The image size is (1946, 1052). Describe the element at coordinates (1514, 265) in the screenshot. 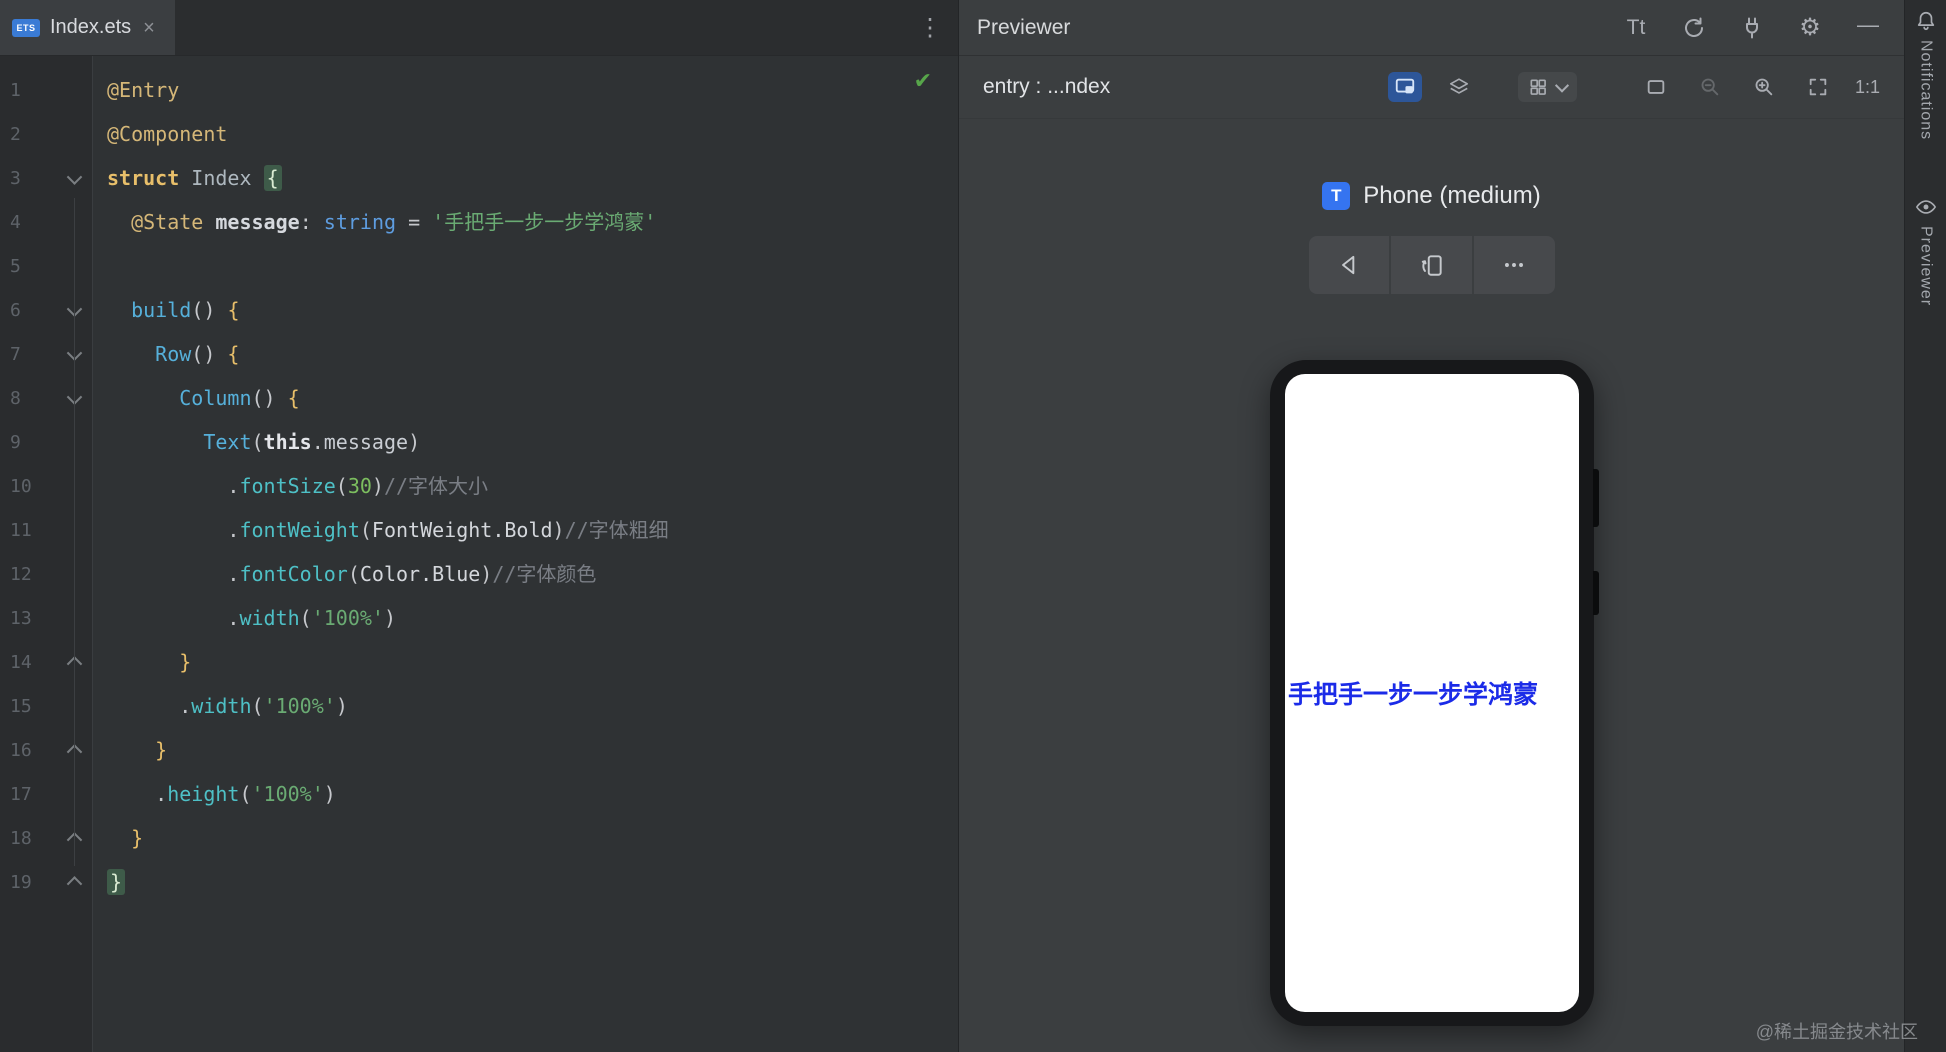

I see `more-options-button` at that location.